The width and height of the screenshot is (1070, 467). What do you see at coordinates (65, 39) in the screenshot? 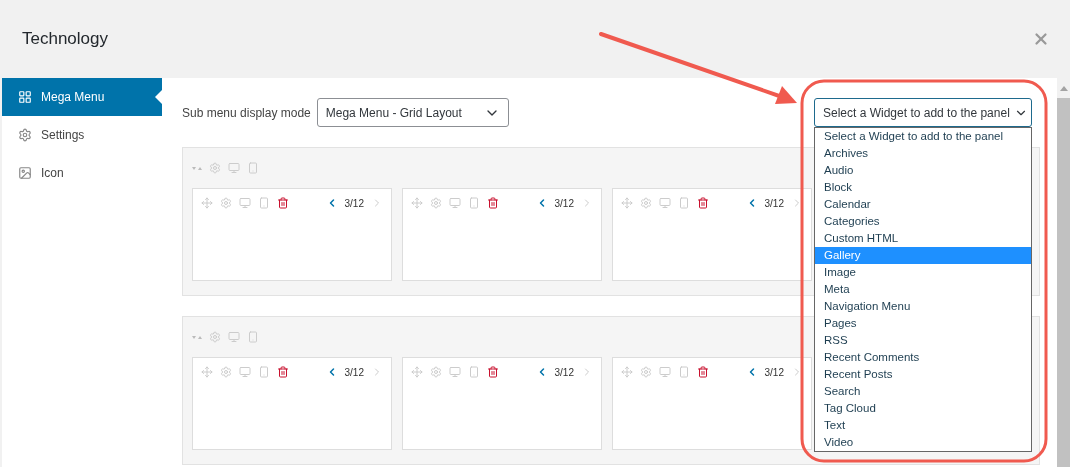
I see `window-title: Technology` at bounding box center [65, 39].